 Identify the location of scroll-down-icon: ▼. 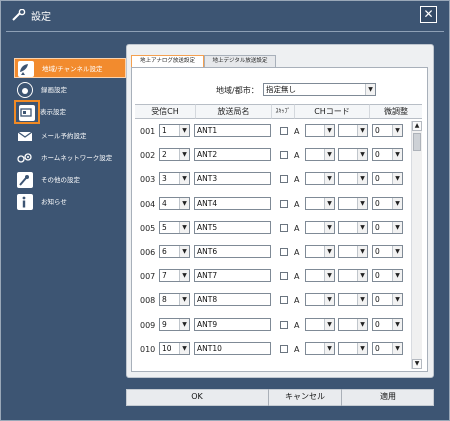
(417, 364).